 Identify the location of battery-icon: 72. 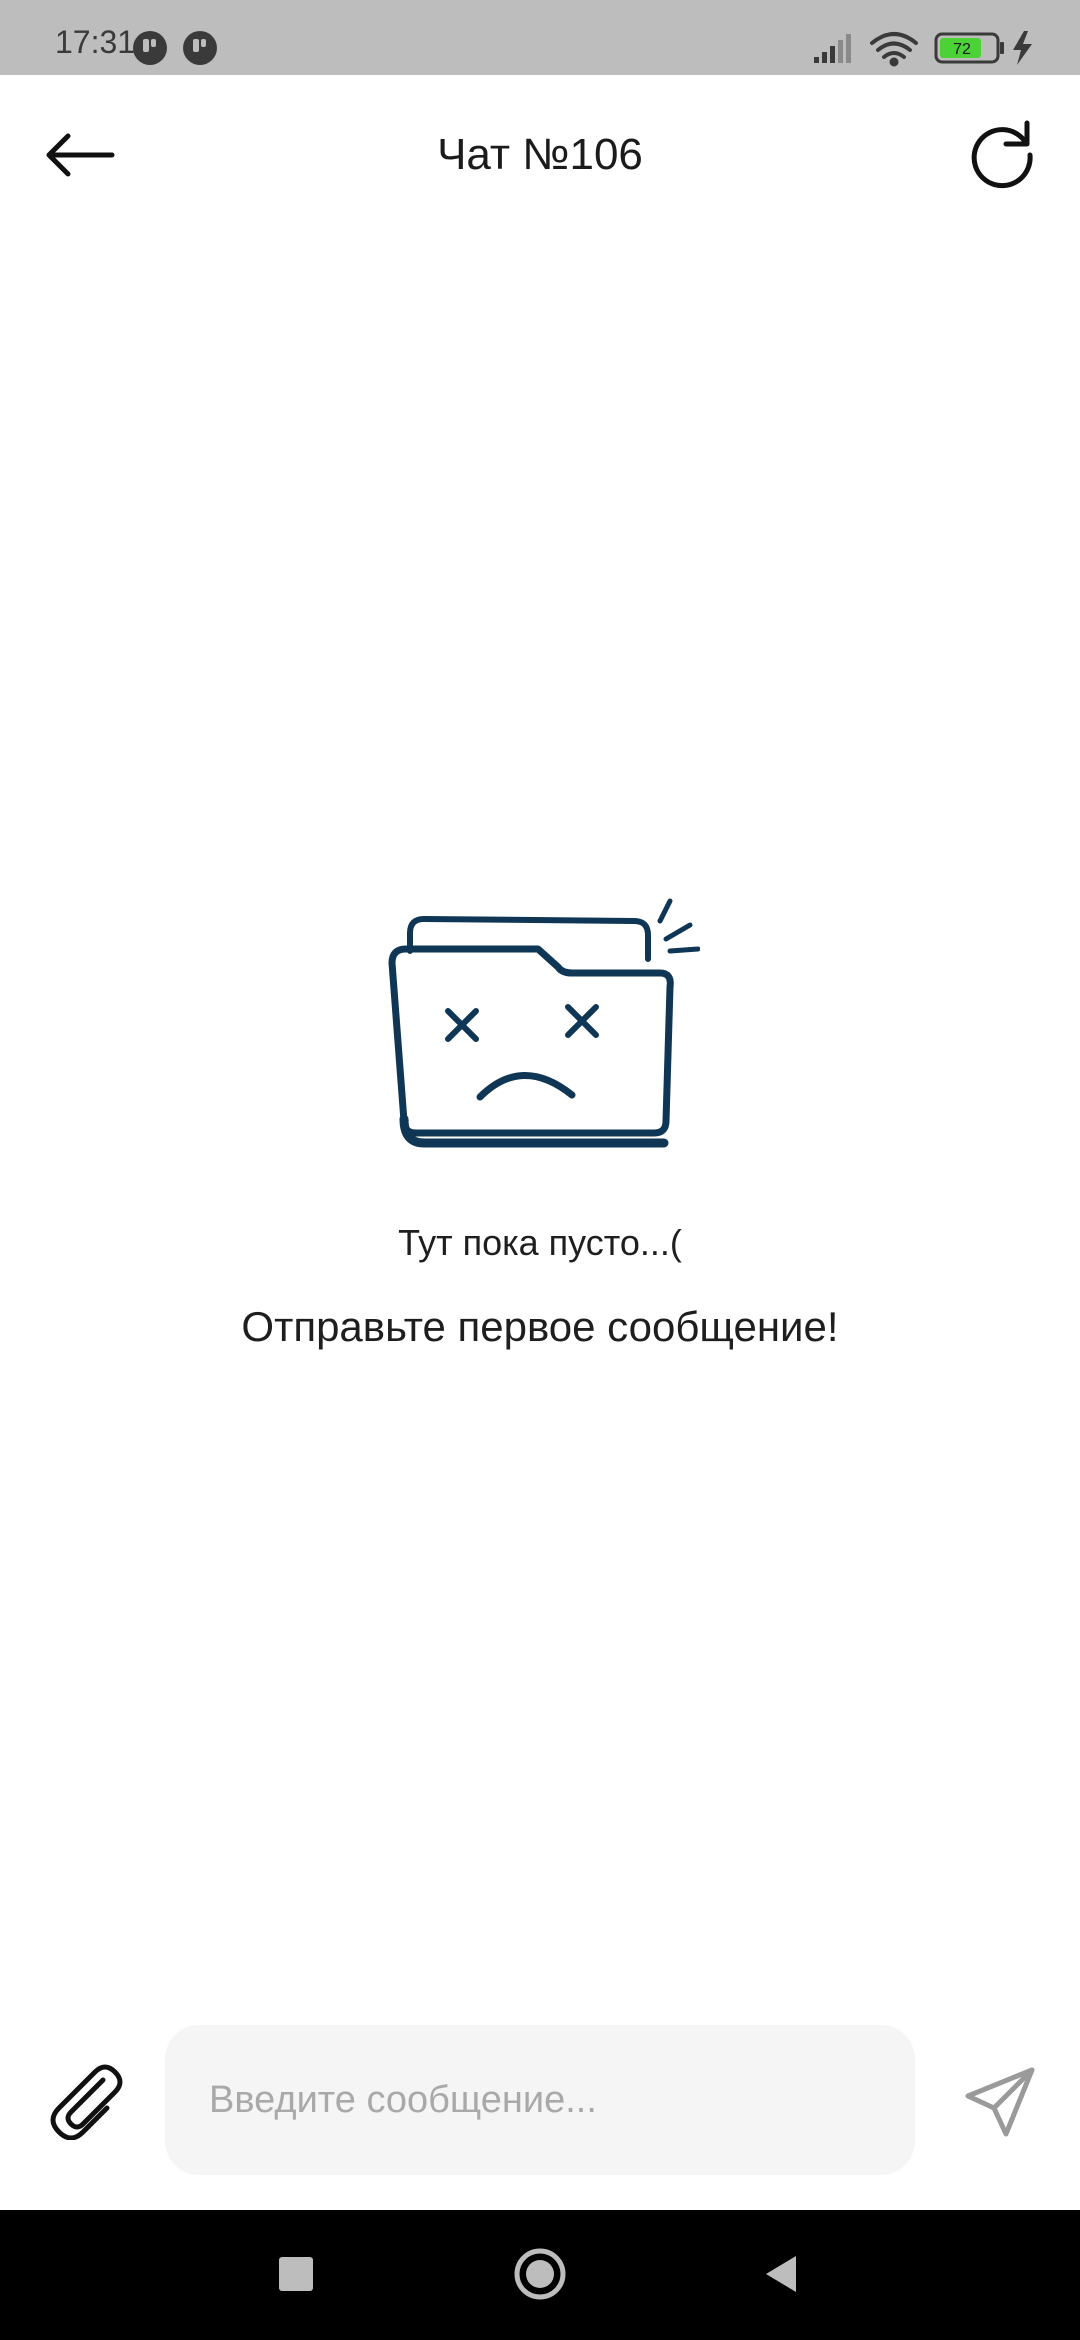
(969, 48).